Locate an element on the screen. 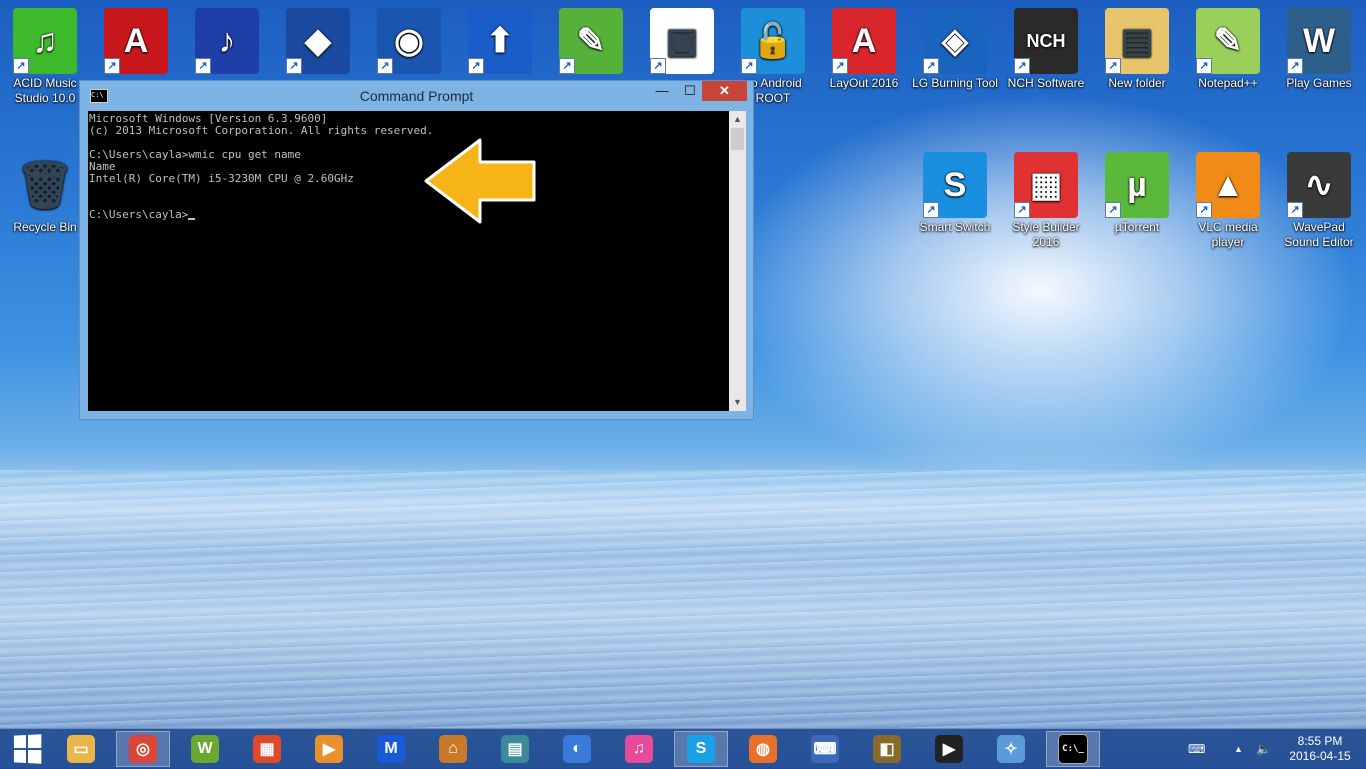 The height and width of the screenshot is (769, 1366). desktop-icon-evernote: ✎ ↗ is located at coordinates (591, 39).